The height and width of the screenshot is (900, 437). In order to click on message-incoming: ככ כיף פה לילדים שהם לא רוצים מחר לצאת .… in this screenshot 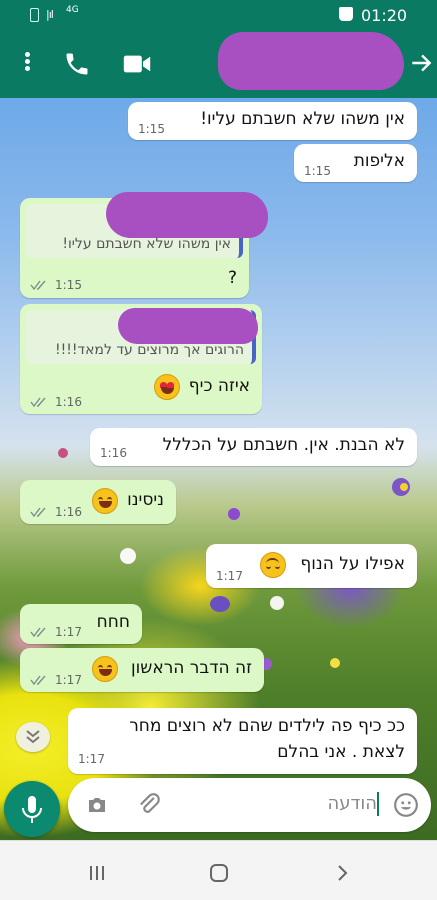, I will do `click(242, 741)`.